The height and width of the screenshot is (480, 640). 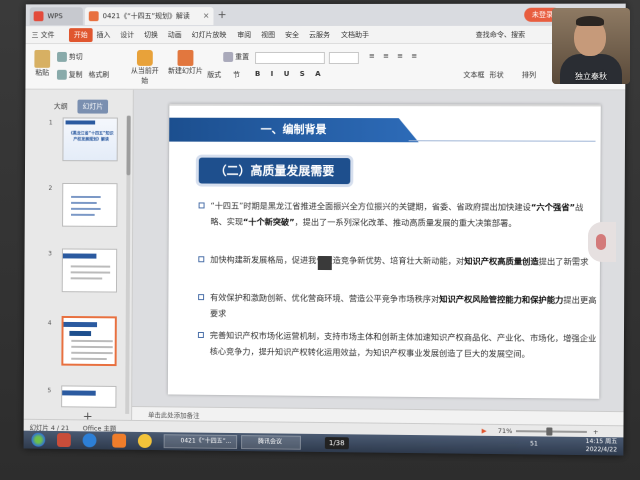 I want to click on scrollbar-thumb, so click(x=128, y=145).